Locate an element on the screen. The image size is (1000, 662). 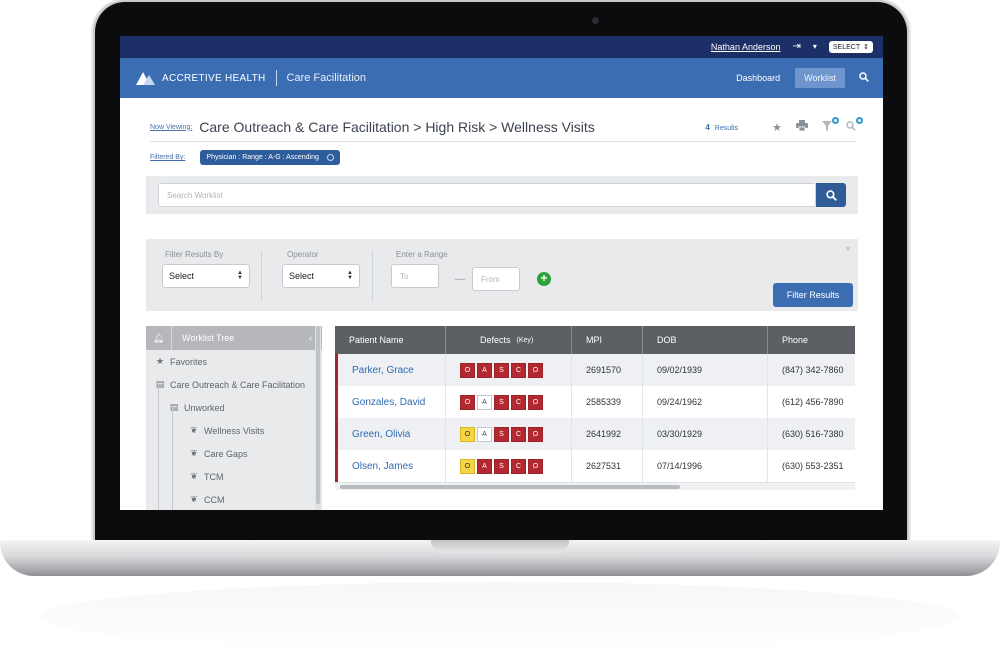
laptop-notch is located at coordinates (500, 546).